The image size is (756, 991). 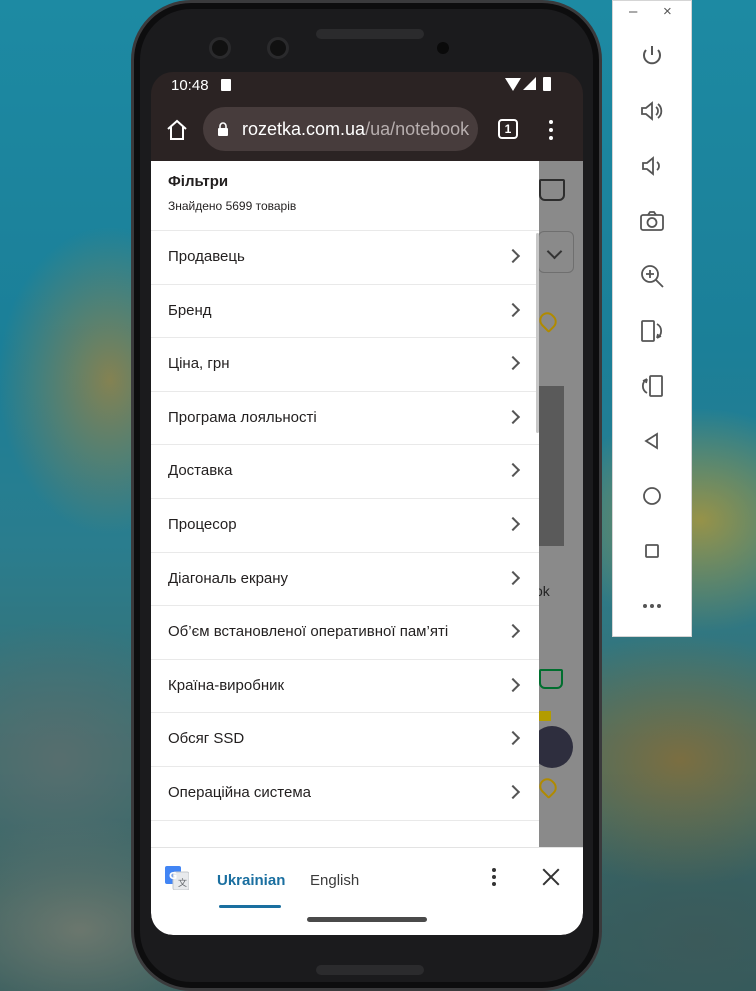 What do you see at coordinates (345, 685) in the screenshot?
I see `filter-item-country: Країна-виробник` at bounding box center [345, 685].